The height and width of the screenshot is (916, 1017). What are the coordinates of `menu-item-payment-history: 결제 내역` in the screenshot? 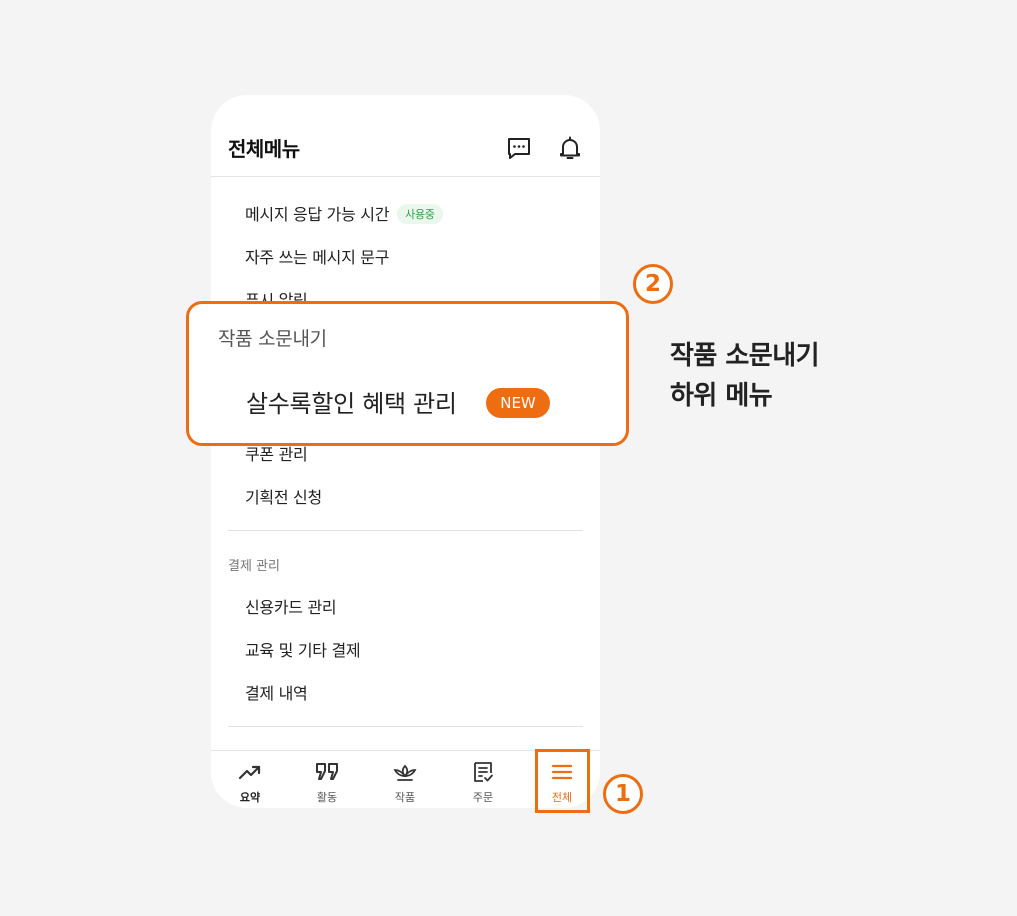 It's located at (276, 692).